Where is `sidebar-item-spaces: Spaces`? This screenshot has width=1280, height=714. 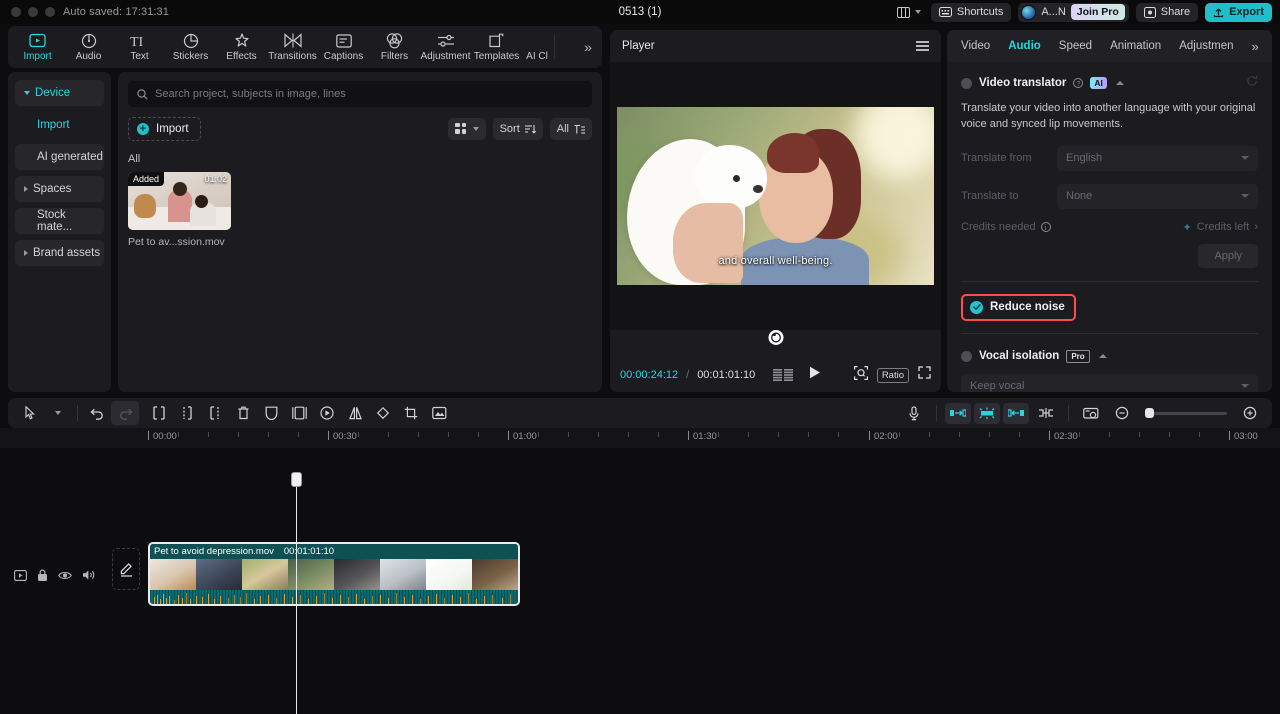
sidebar-item-spaces: Spaces is located at coordinates (59, 189).